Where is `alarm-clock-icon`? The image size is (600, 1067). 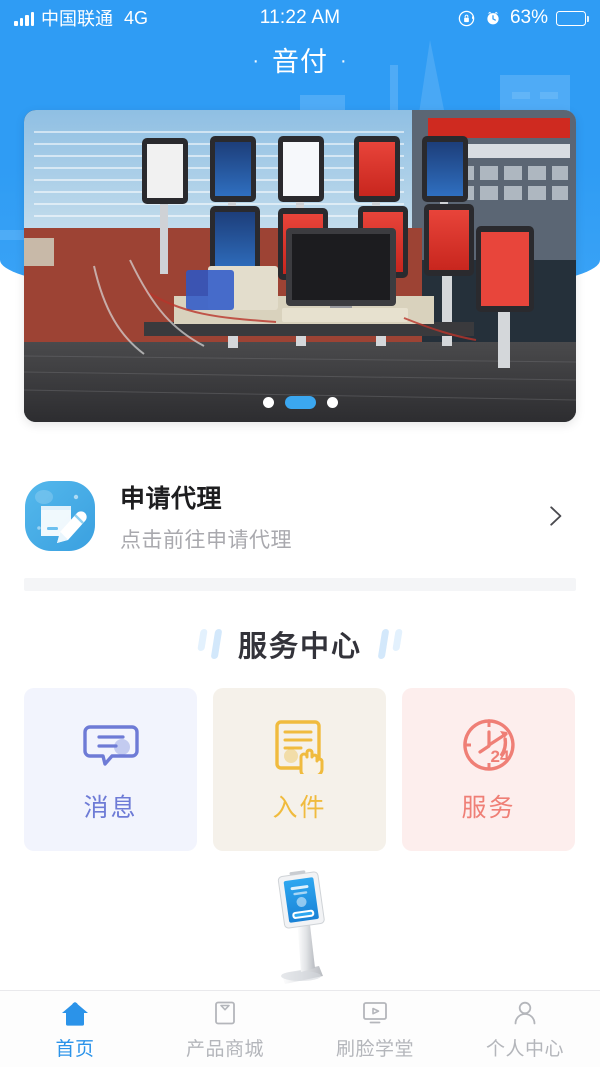 alarm-clock-icon is located at coordinates (493, 18).